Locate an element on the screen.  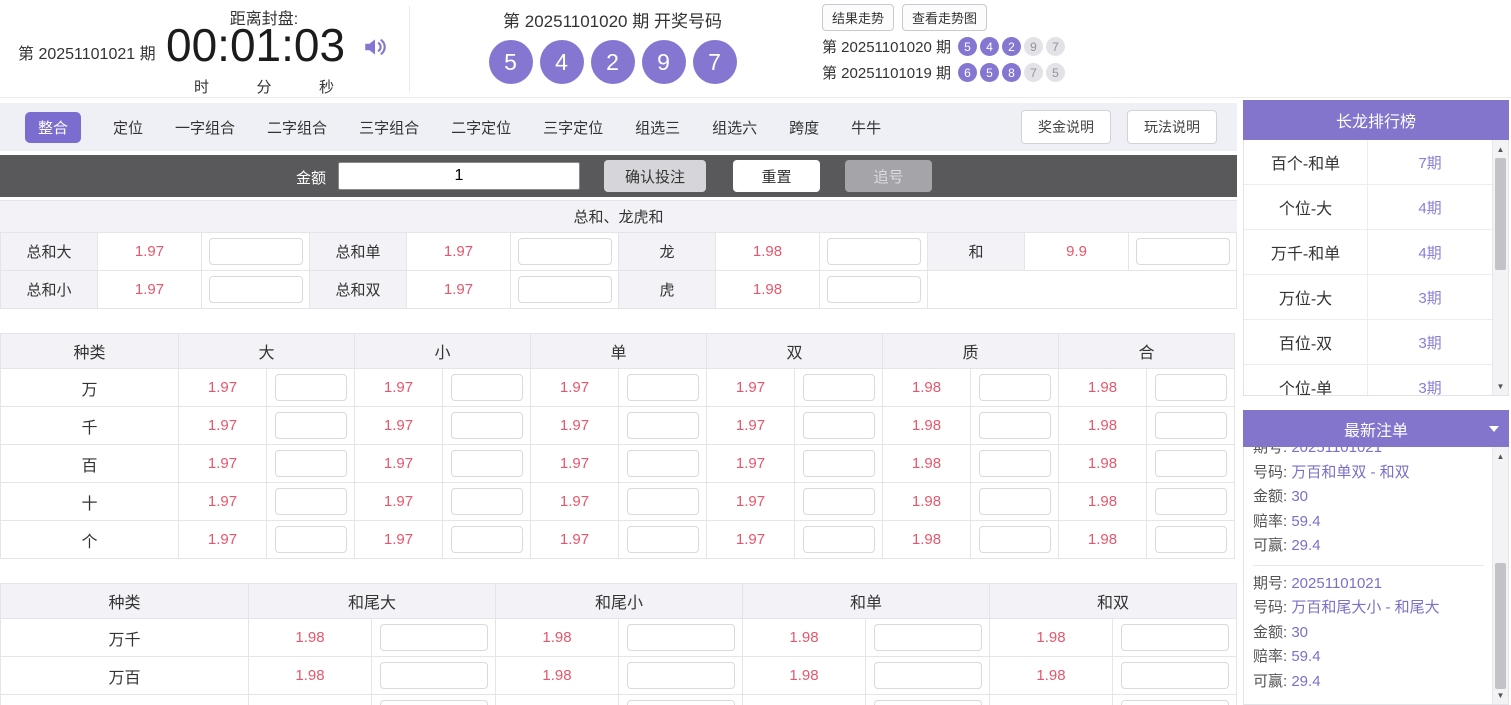
nav-tab: 组选六 is located at coordinates (734, 127).